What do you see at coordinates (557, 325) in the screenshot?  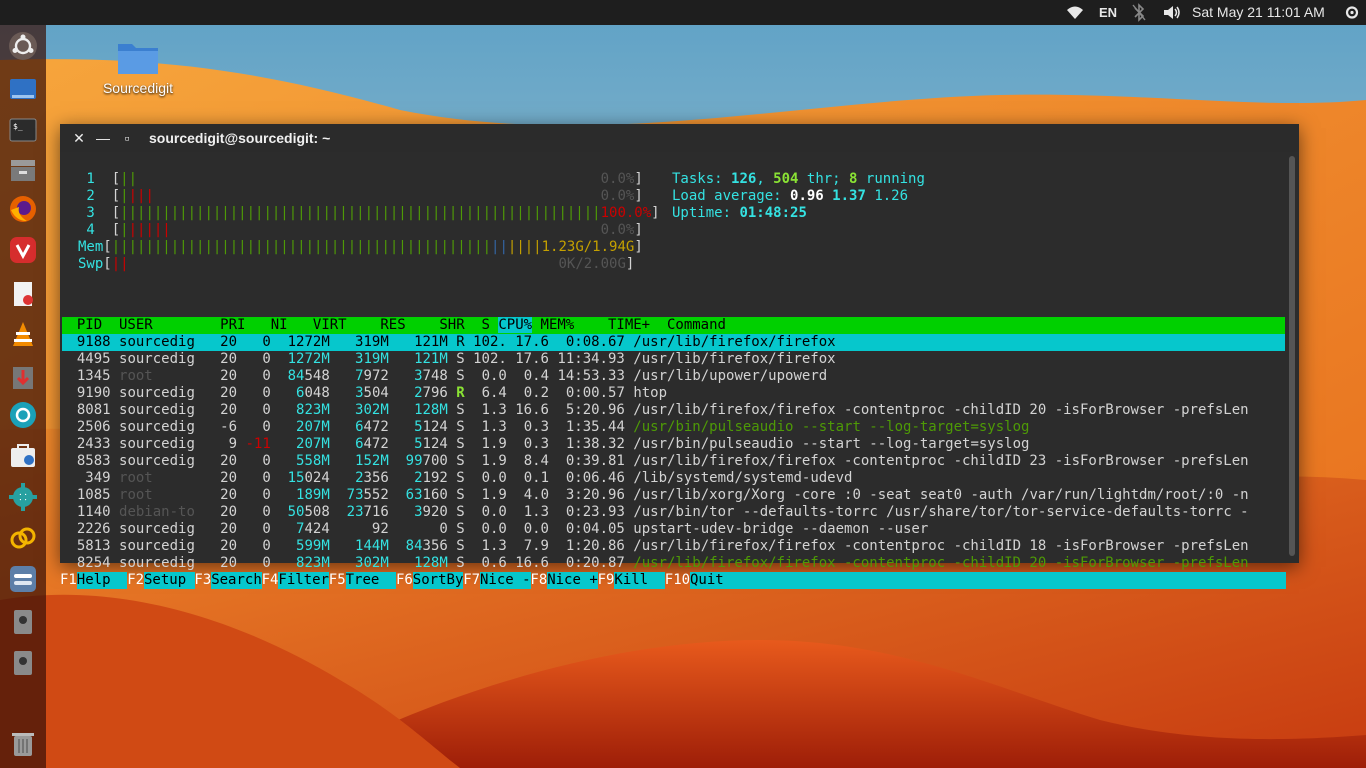 I see `col-mem-header: MEM%` at bounding box center [557, 325].